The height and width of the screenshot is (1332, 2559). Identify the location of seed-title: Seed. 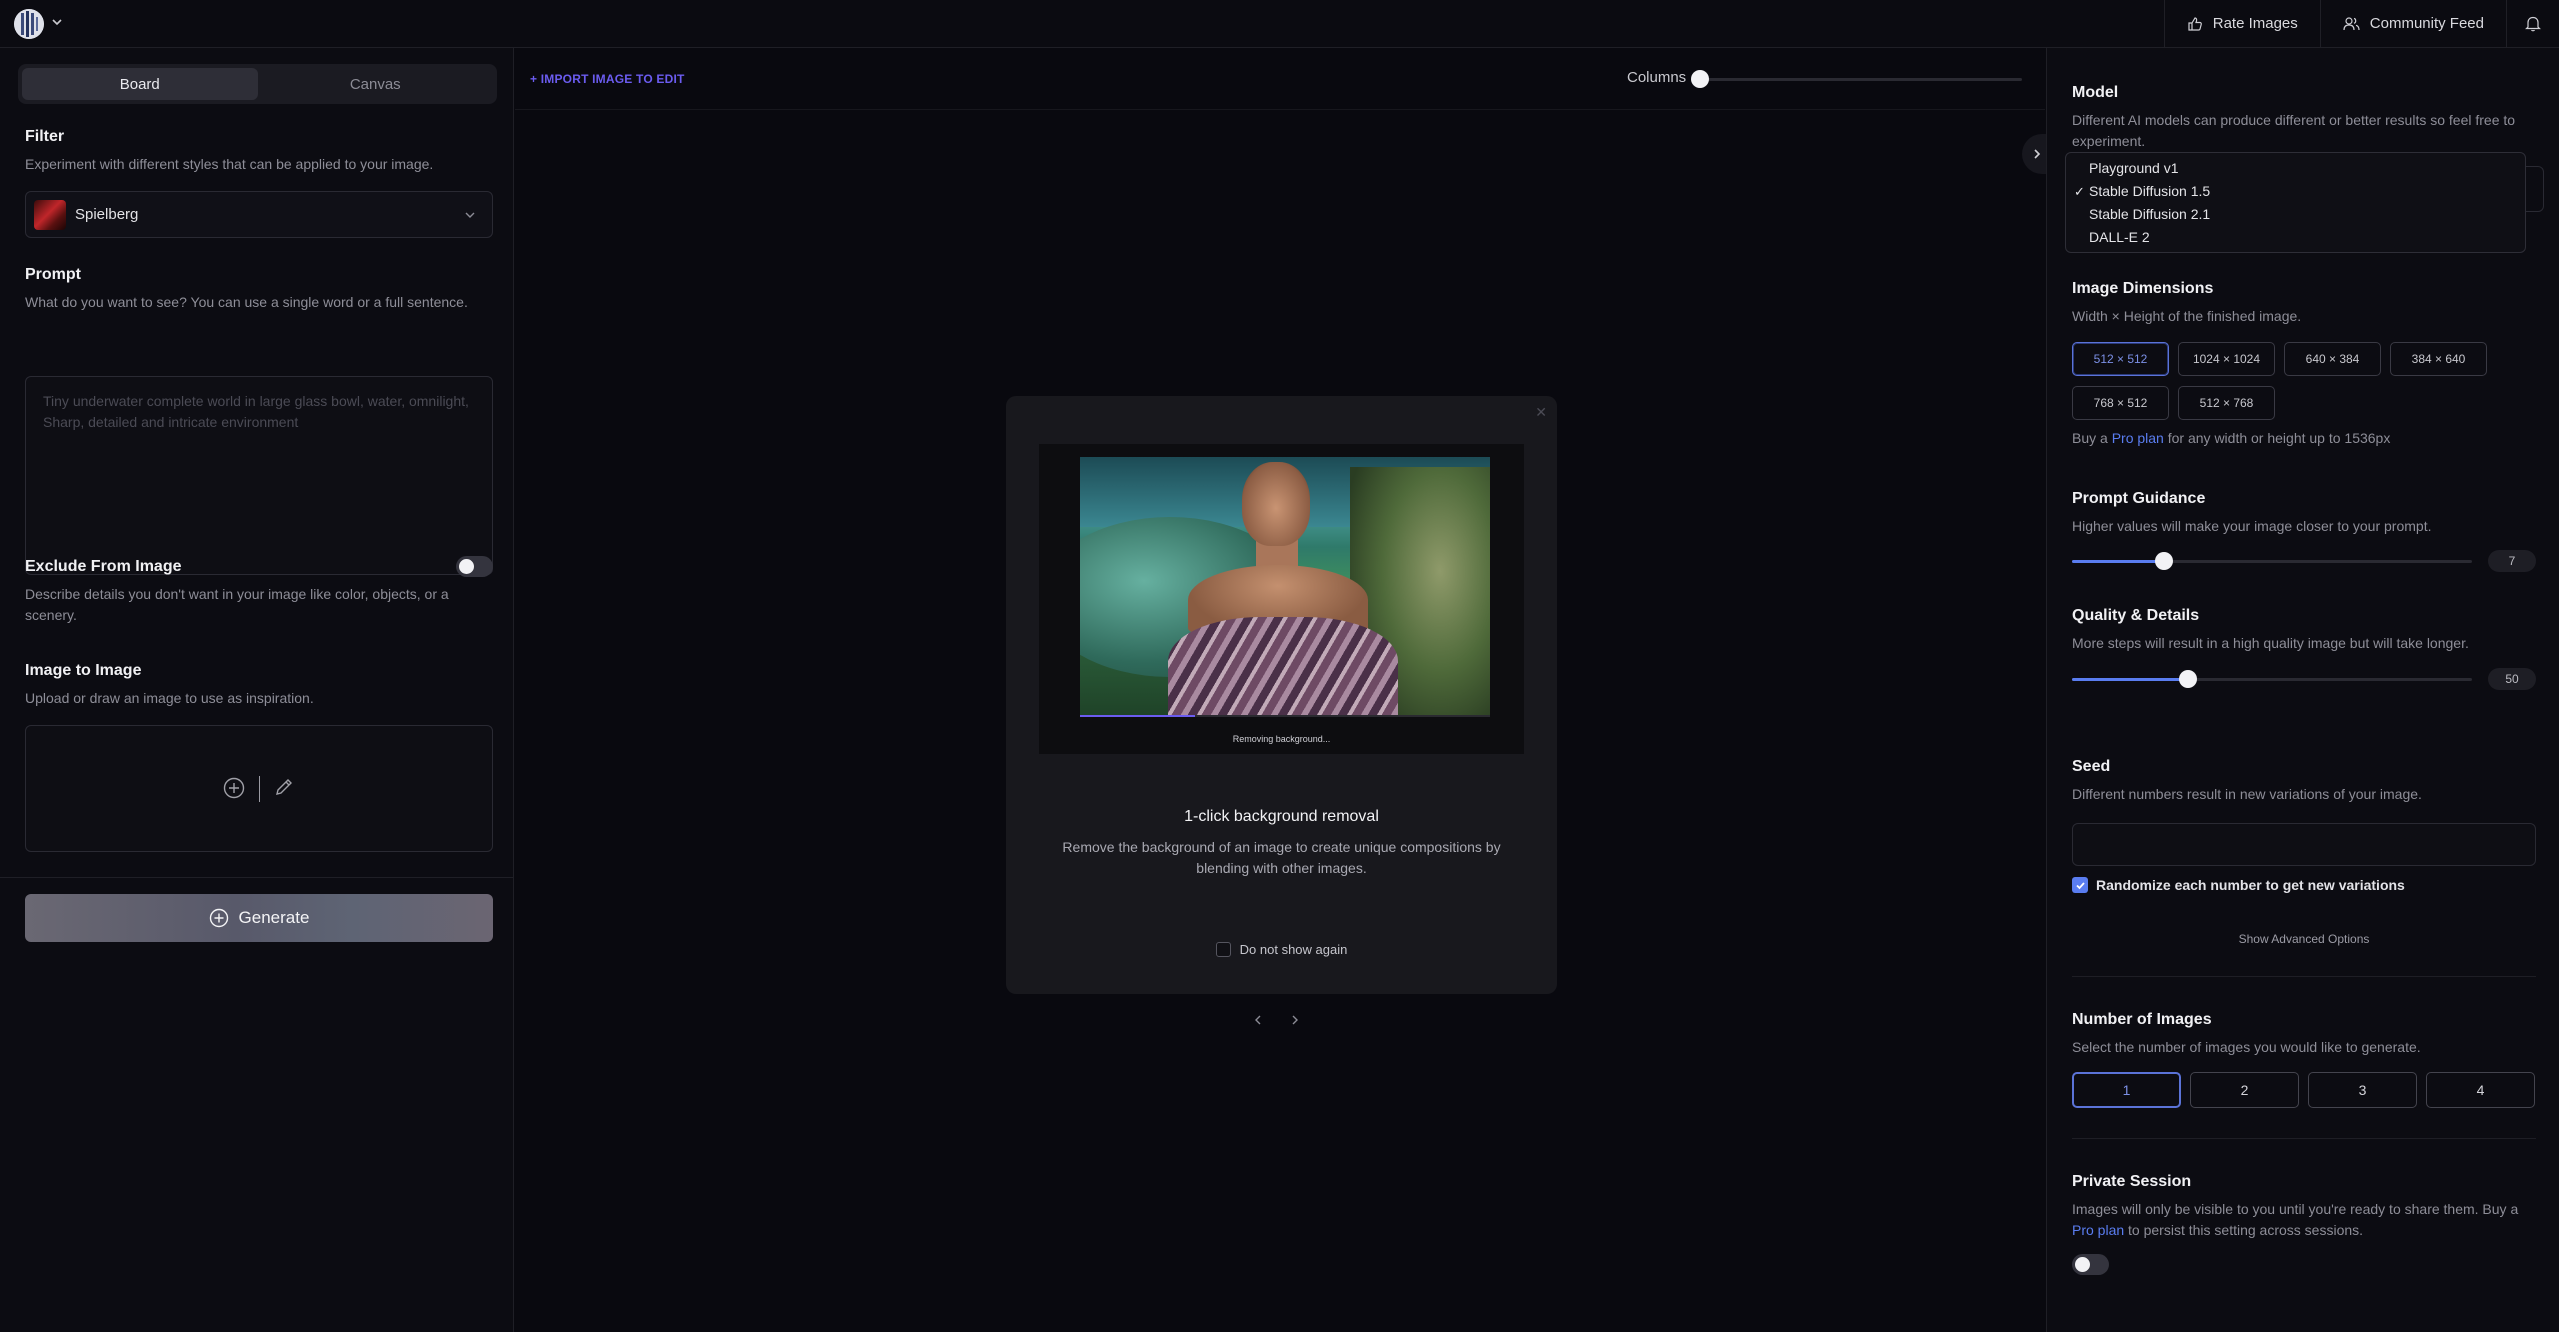
(2091, 766).